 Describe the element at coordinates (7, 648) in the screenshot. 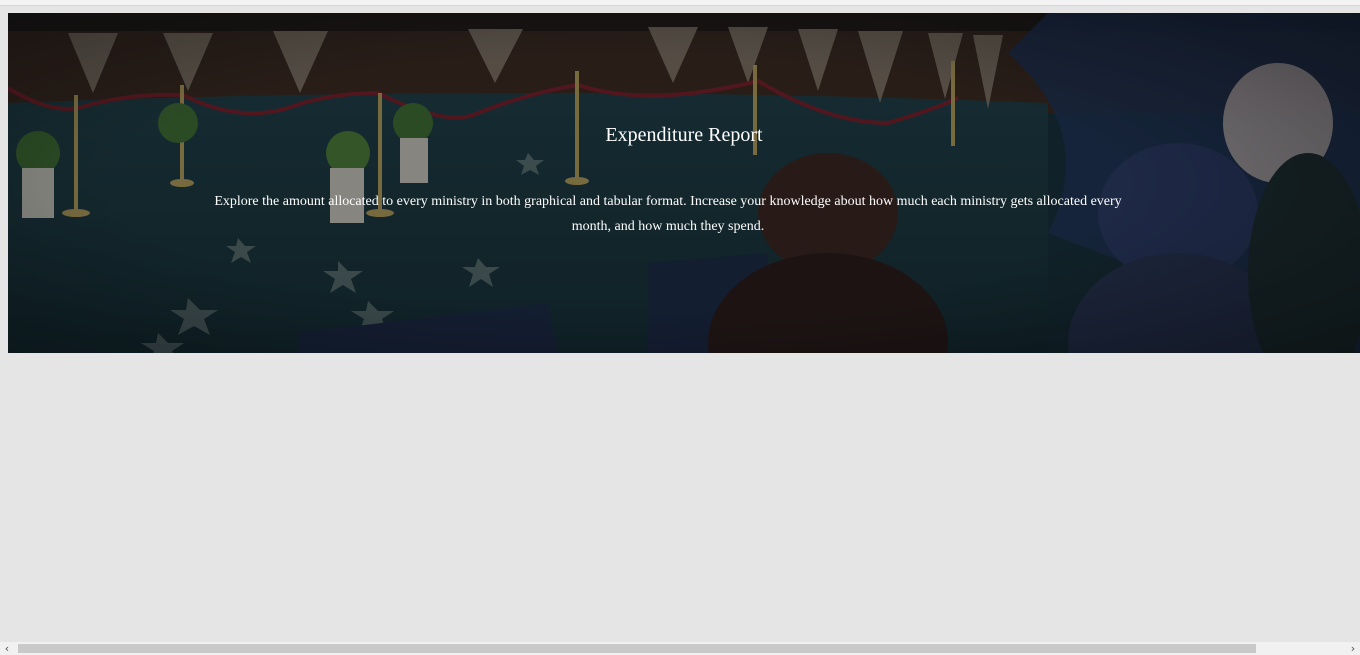

I see `scroll-left-arrow-icon: ‹` at that location.